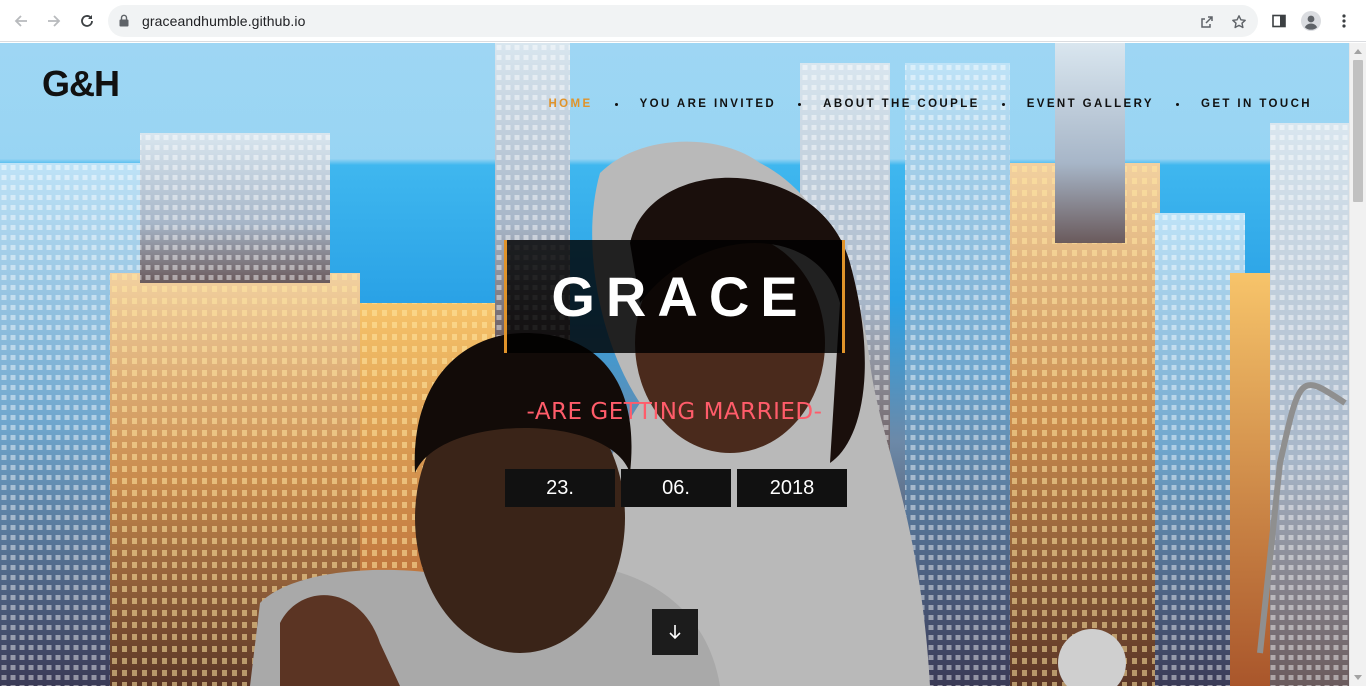 This screenshot has width=1366, height=686. I want to click on browser-menu-button, so click(1344, 21).